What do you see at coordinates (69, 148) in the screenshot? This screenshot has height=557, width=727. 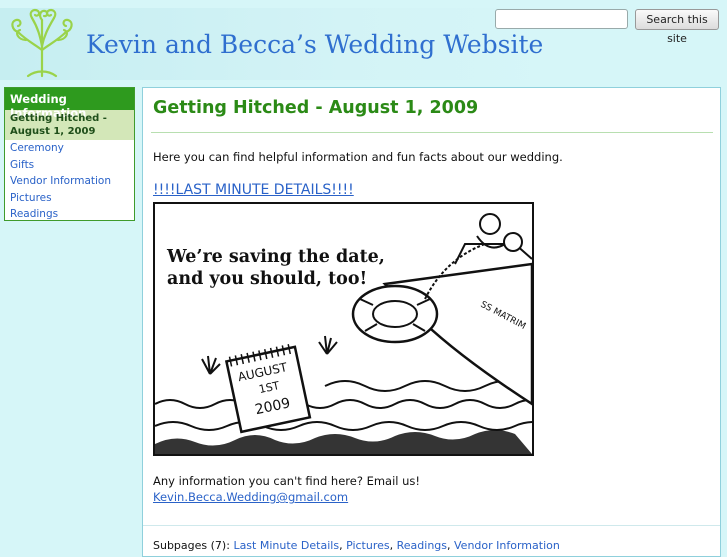 I see `sidebar-item-ceremony: Ceremony` at bounding box center [69, 148].